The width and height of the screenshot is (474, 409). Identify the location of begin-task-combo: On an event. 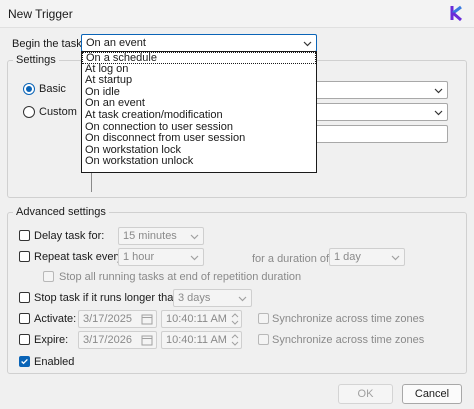
(199, 43).